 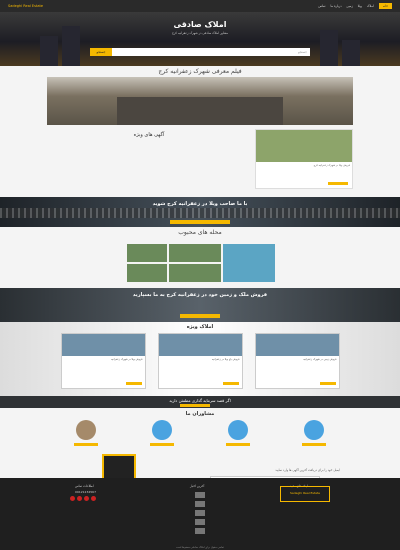 I want to click on avatar, so click(x=86, y=430).